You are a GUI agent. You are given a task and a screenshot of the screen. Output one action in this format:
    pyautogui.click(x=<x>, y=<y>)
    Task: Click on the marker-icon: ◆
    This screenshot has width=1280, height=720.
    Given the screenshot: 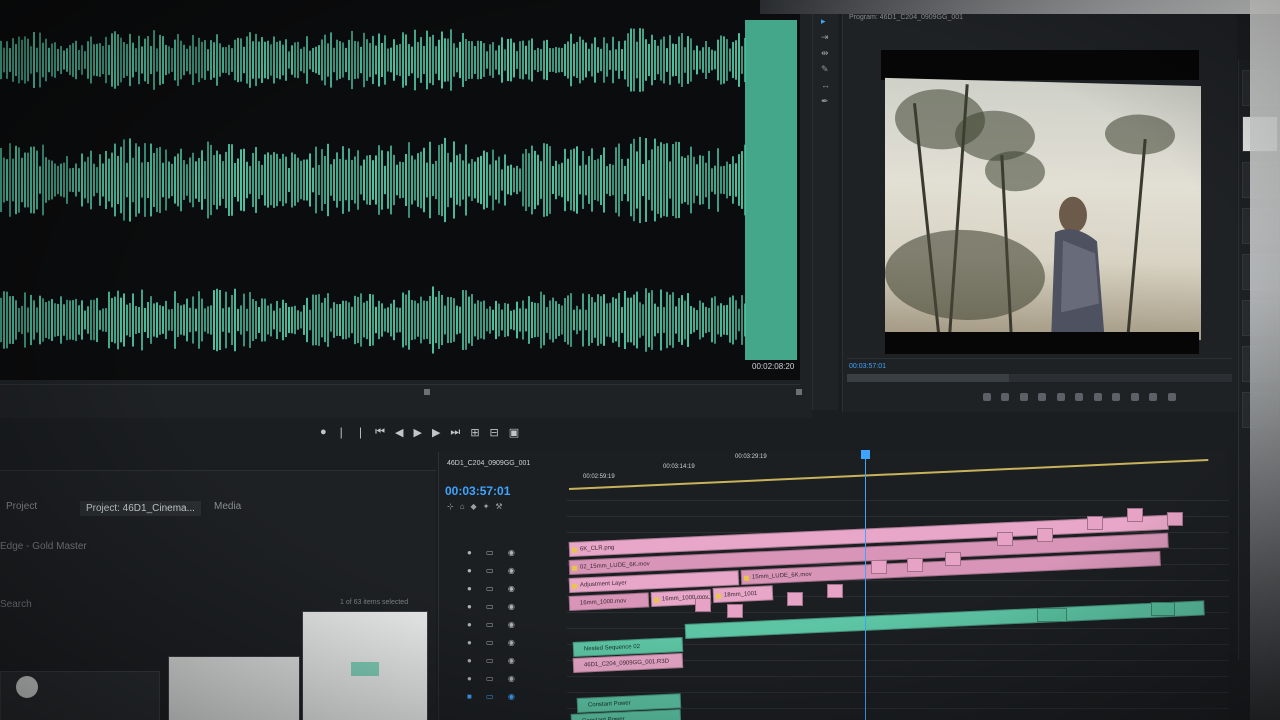 What is the action you would take?
    pyautogui.click(x=477, y=506)
    